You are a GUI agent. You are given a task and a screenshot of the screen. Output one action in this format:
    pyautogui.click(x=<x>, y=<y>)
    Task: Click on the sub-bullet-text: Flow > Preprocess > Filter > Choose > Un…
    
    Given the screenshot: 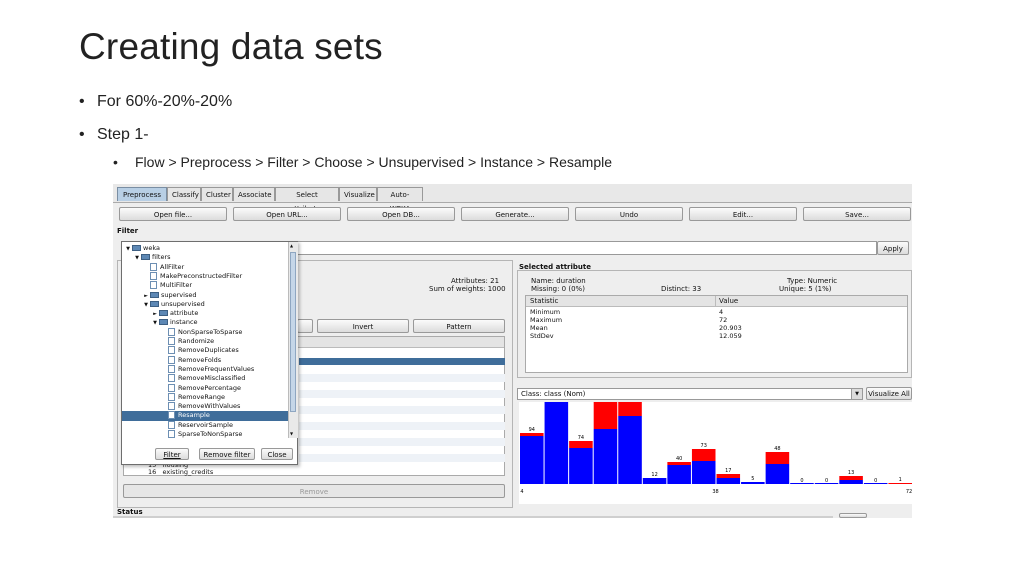 What is the action you would take?
    pyautogui.click(x=374, y=162)
    